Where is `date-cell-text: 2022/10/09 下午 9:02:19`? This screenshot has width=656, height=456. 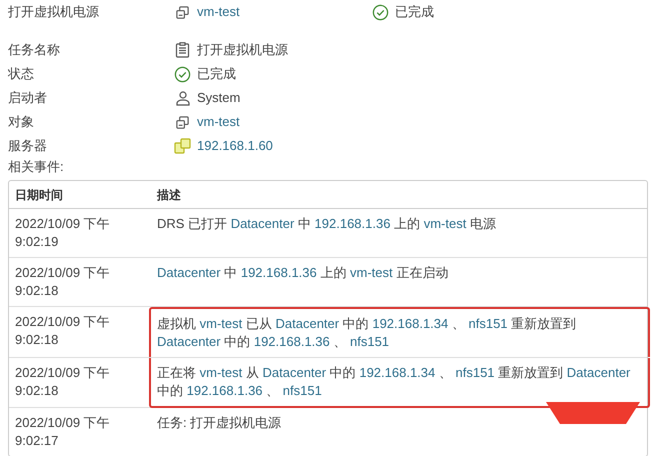
date-cell-text: 2022/10/09 下午 9:02:19 is located at coordinates (62, 233).